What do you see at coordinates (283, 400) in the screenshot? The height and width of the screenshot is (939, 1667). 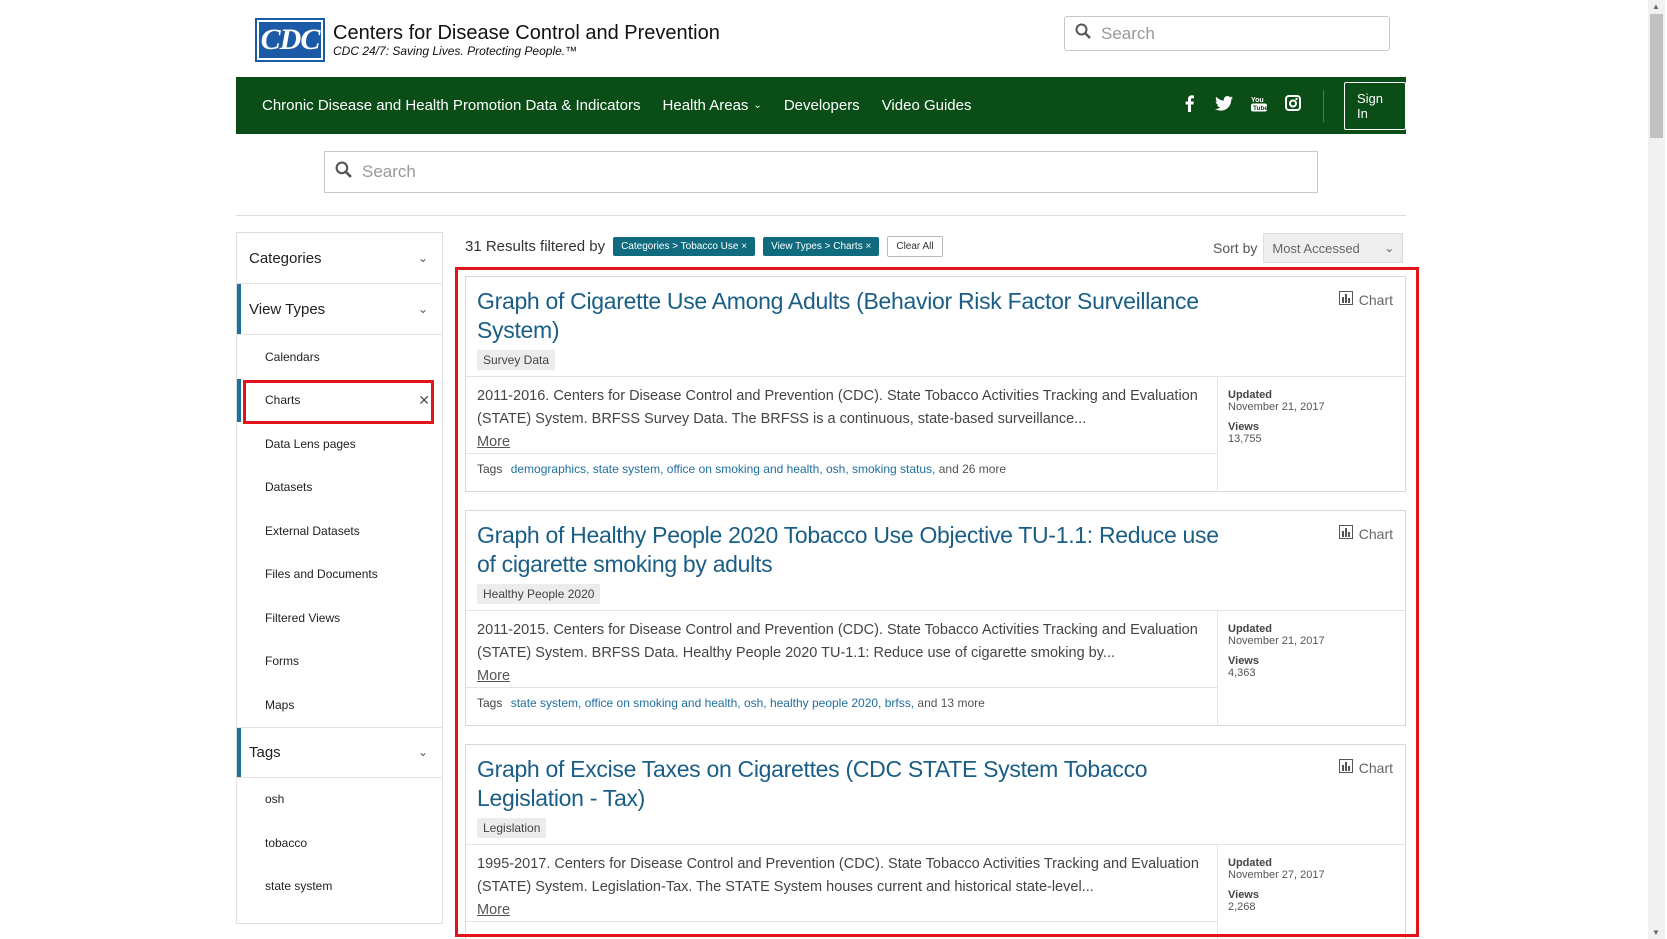 I see `view-type-label: Charts` at bounding box center [283, 400].